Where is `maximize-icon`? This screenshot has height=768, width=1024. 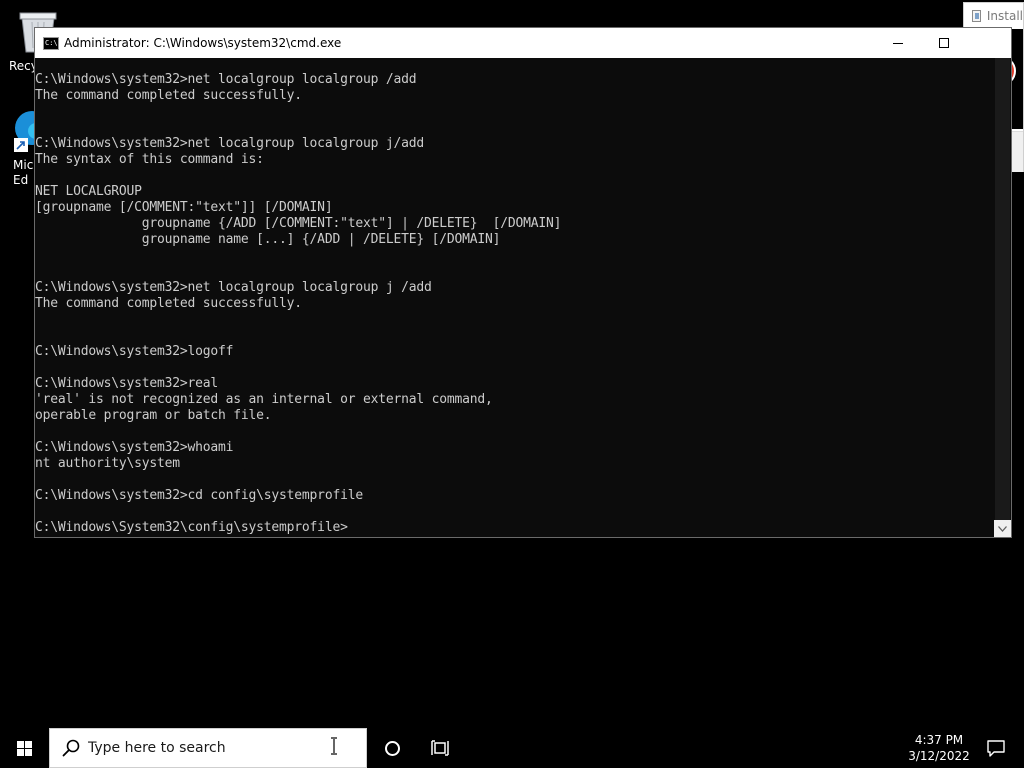 maximize-icon is located at coordinates (944, 43).